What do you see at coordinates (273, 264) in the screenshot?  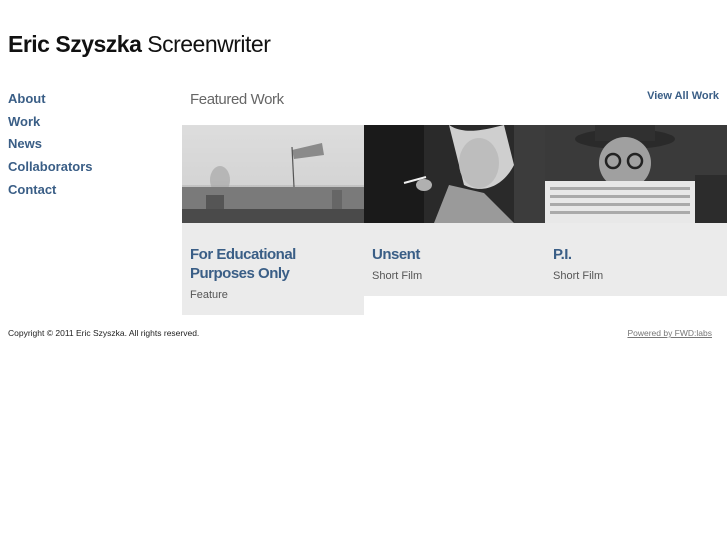 I see `work-title: For Educational Purposes Only` at bounding box center [273, 264].